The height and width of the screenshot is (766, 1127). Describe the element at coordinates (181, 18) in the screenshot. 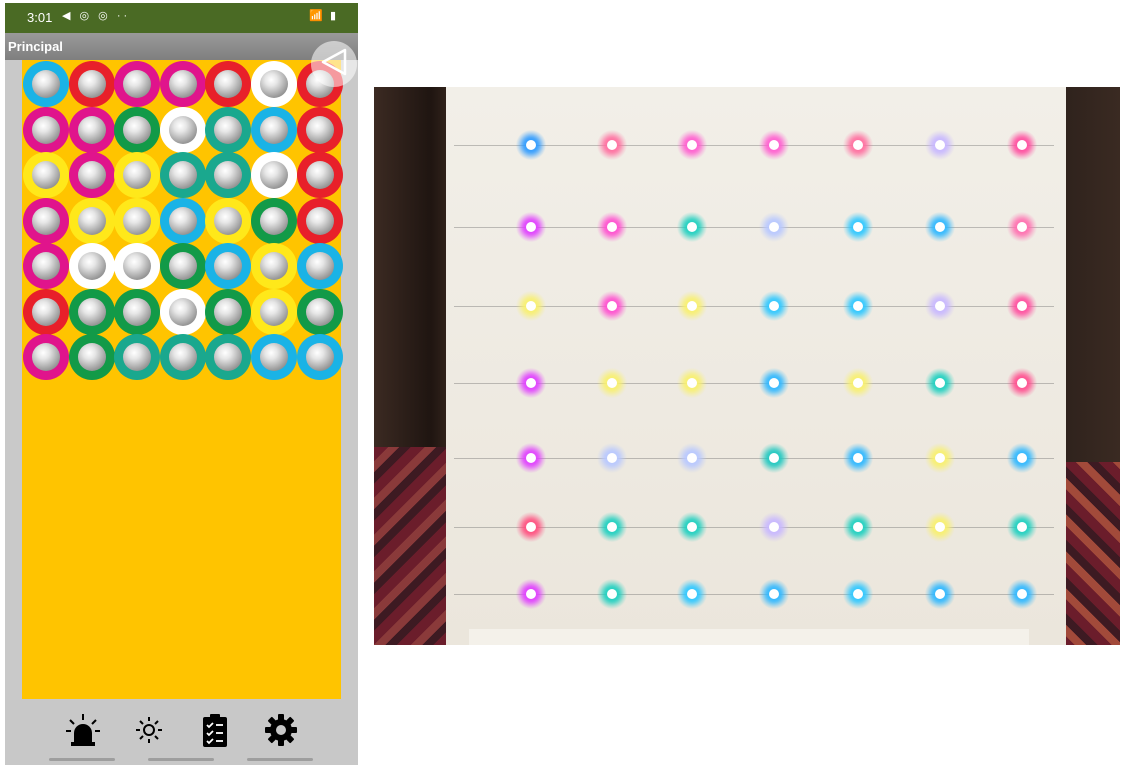

I see `status-bar: 3:01 ◀ ◎ ◎ ·· 📶 ▮` at that location.